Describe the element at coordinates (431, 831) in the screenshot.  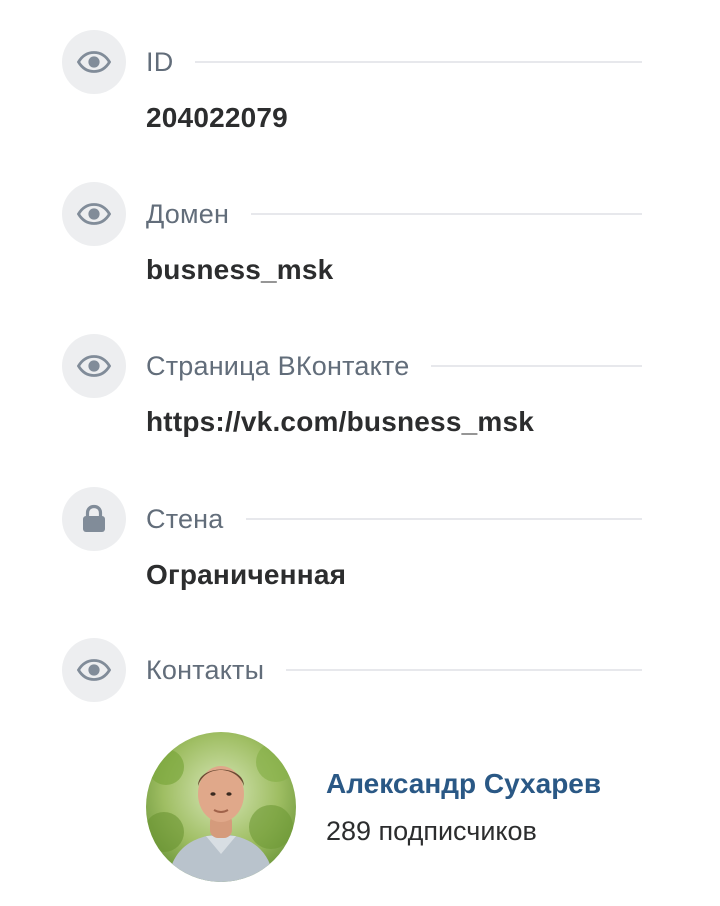
I see `contact-followers: 289 подписчиков` at that location.